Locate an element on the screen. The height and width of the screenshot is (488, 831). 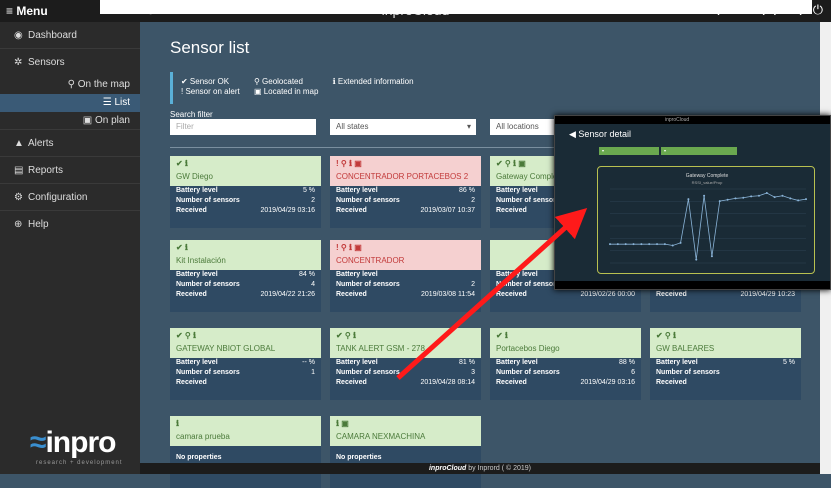
card-received-row: Received 2019/04/29 10:23 is located at coordinates (726, 294).